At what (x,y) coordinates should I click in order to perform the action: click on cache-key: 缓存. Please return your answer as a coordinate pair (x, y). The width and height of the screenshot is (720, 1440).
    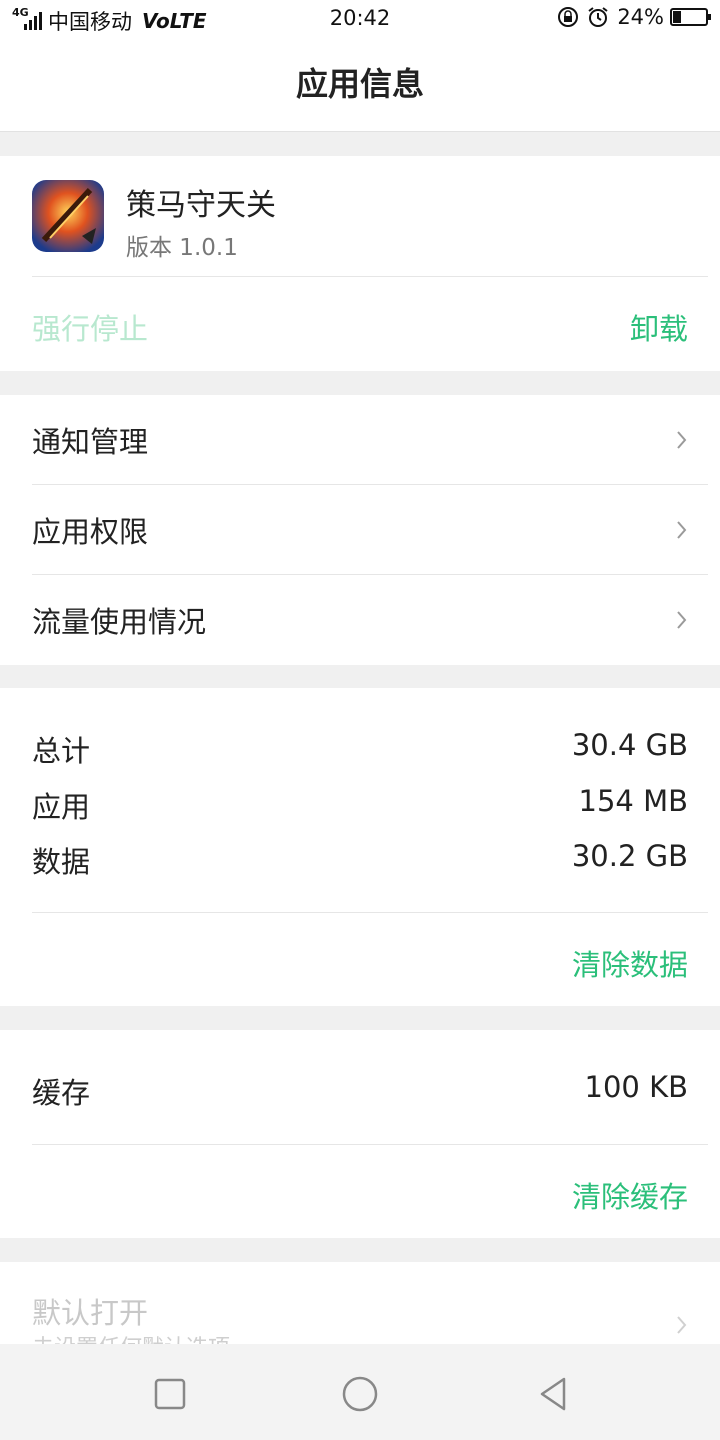
    Looking at the image, I should click on (61, 1093).